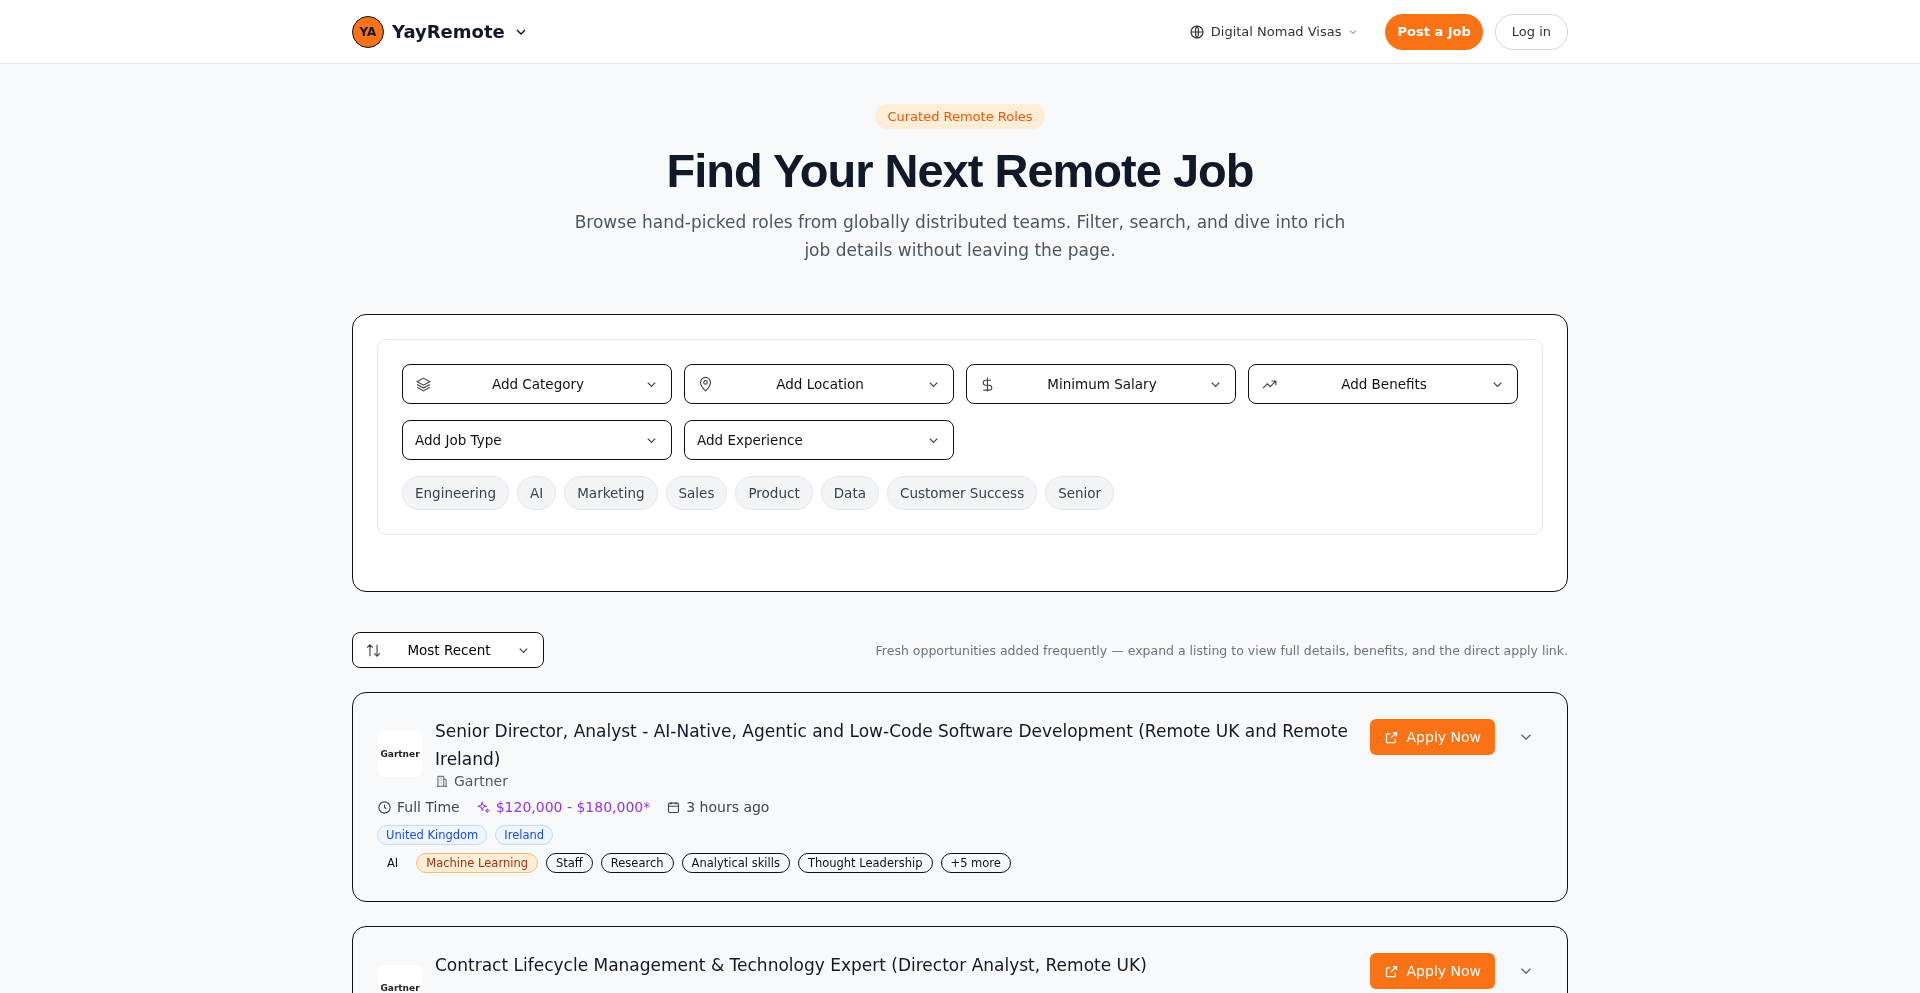 Image resolution: width=1920 pixels, height=993 pixels. Describe the element at coordinates (896, 745) in the screenshot. I see `job-title: Senior Director, Analyst - AI-Native, Agentic and Low-Code Software Development (Remote UK and Remote Ireland)` at that location.